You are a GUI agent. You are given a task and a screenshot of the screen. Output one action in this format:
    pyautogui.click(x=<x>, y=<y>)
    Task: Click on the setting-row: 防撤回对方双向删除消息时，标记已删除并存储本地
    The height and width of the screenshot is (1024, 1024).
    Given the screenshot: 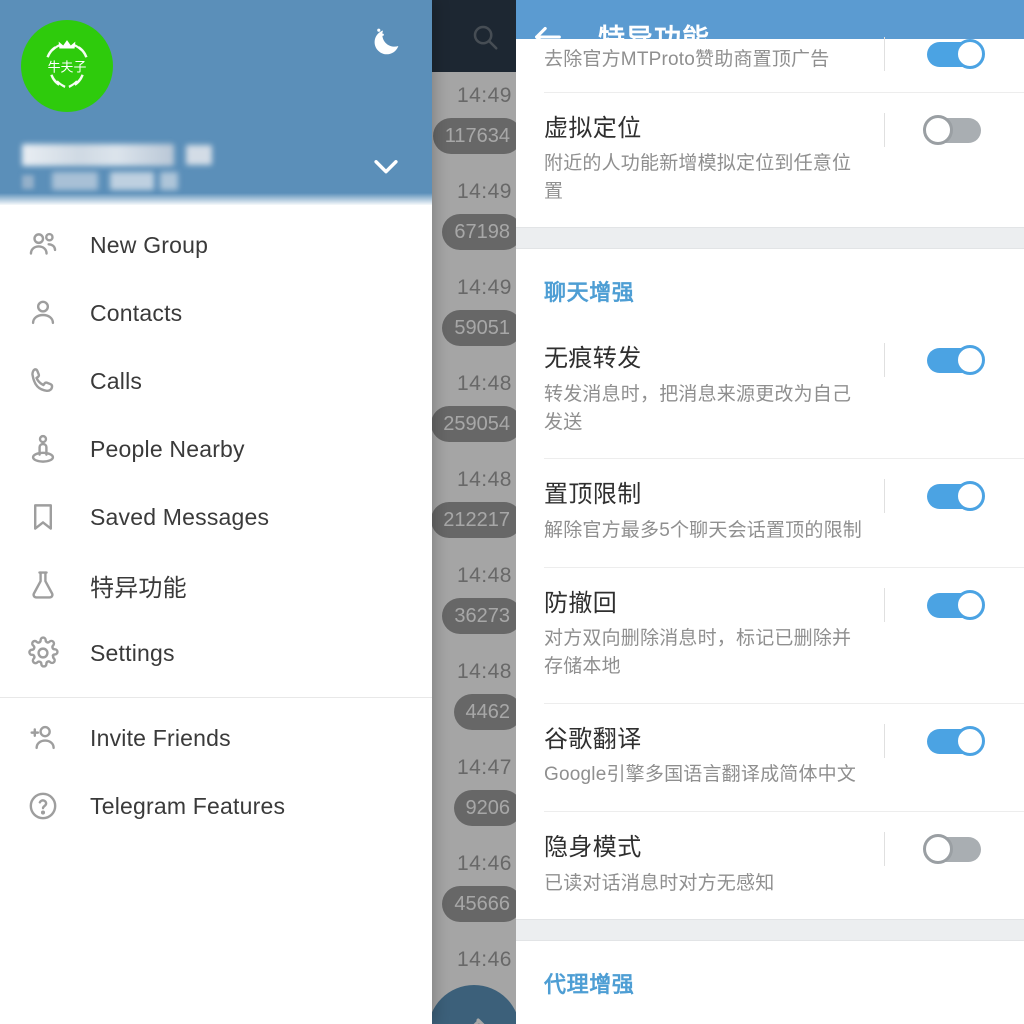 What is the action you would take?
    pyautogui.click(x=770, y=635)
    